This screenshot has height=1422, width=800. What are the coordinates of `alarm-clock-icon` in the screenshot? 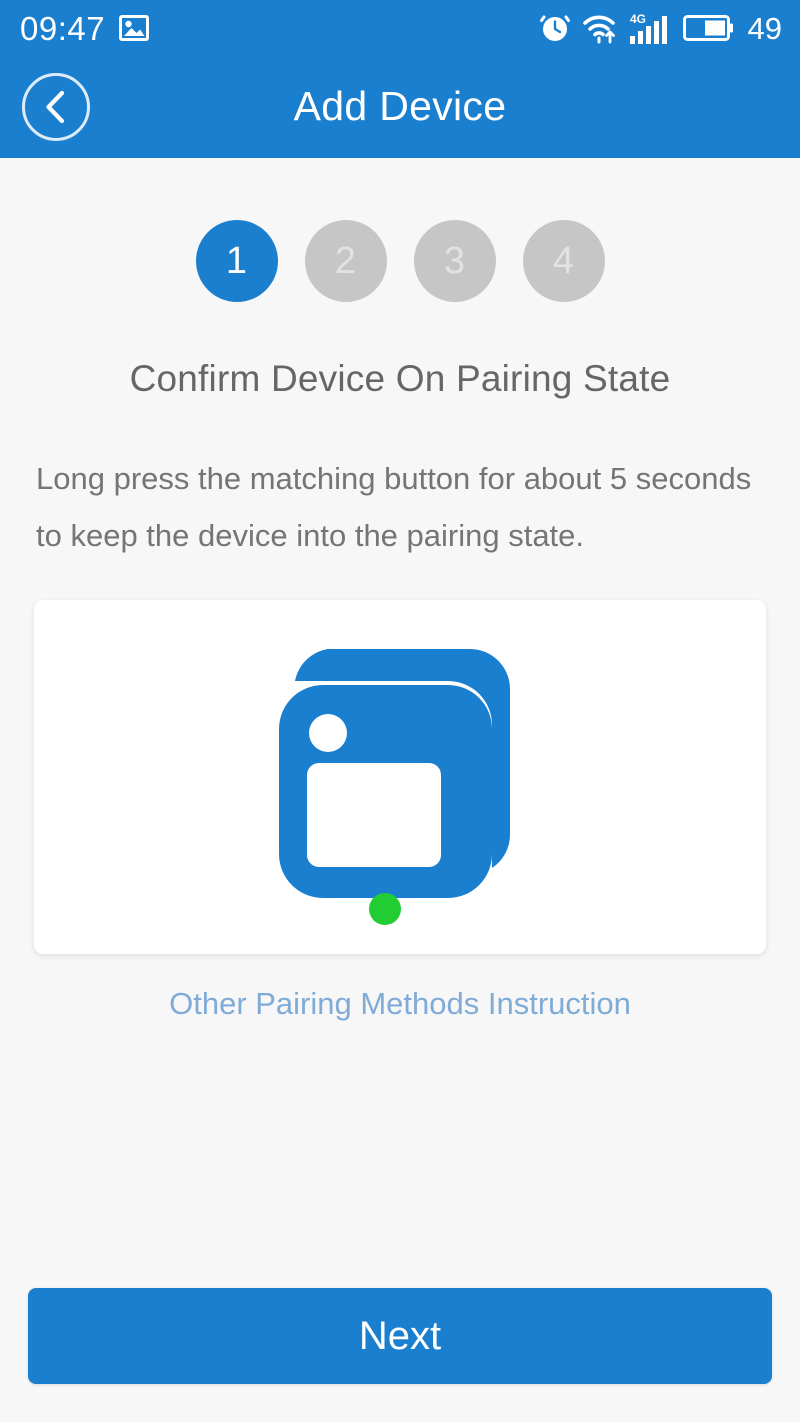 It's located at (554, 28).